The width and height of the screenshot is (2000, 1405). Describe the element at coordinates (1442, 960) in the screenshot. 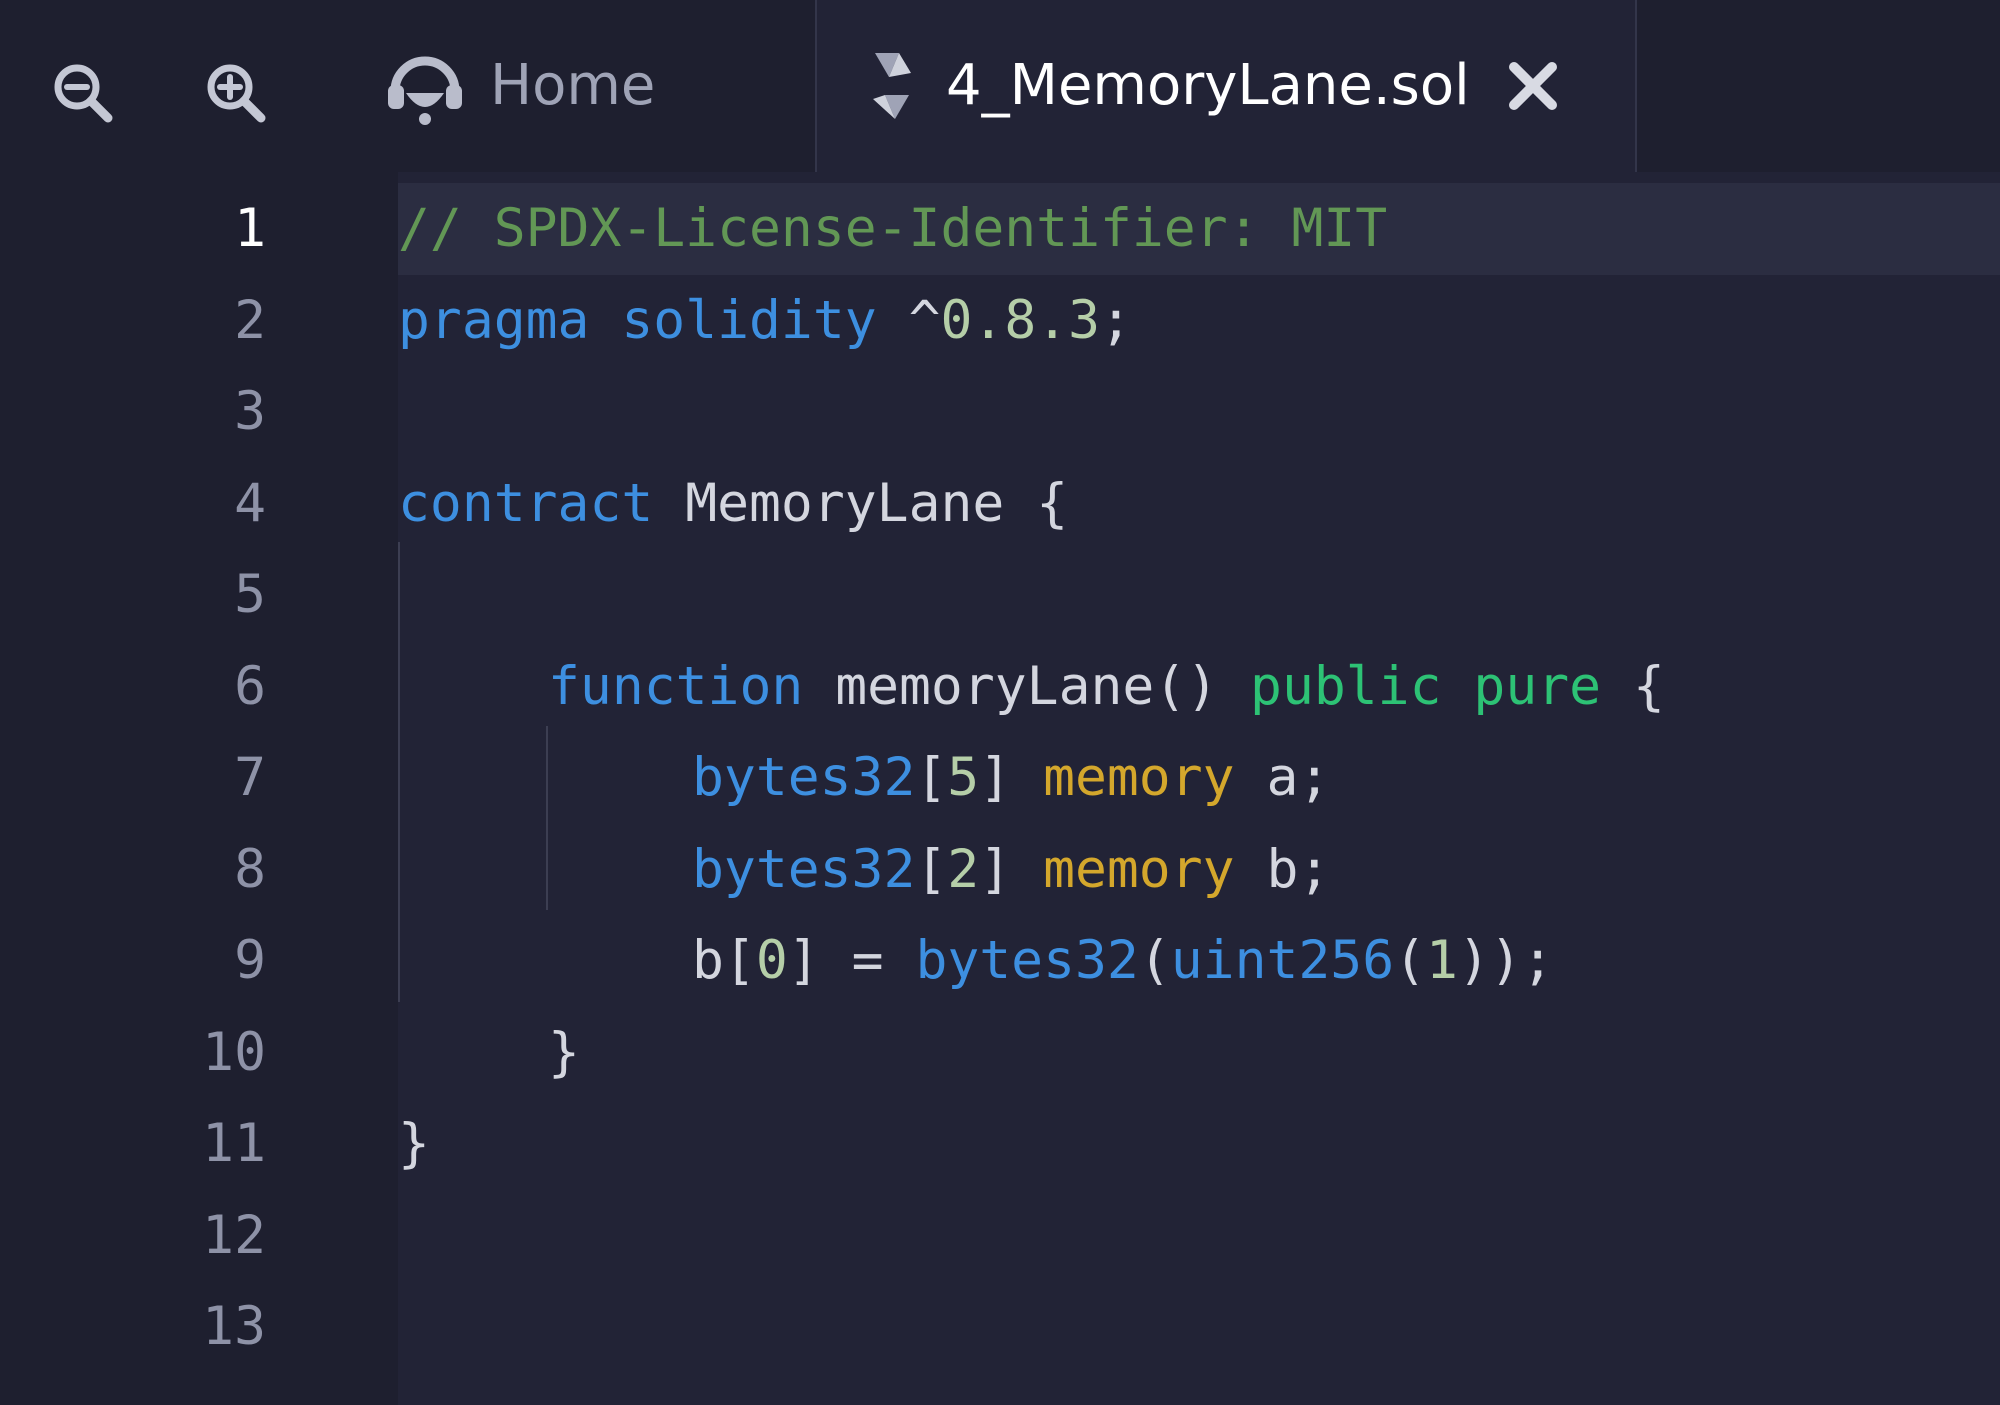

I see `number-token: 1` at that location.